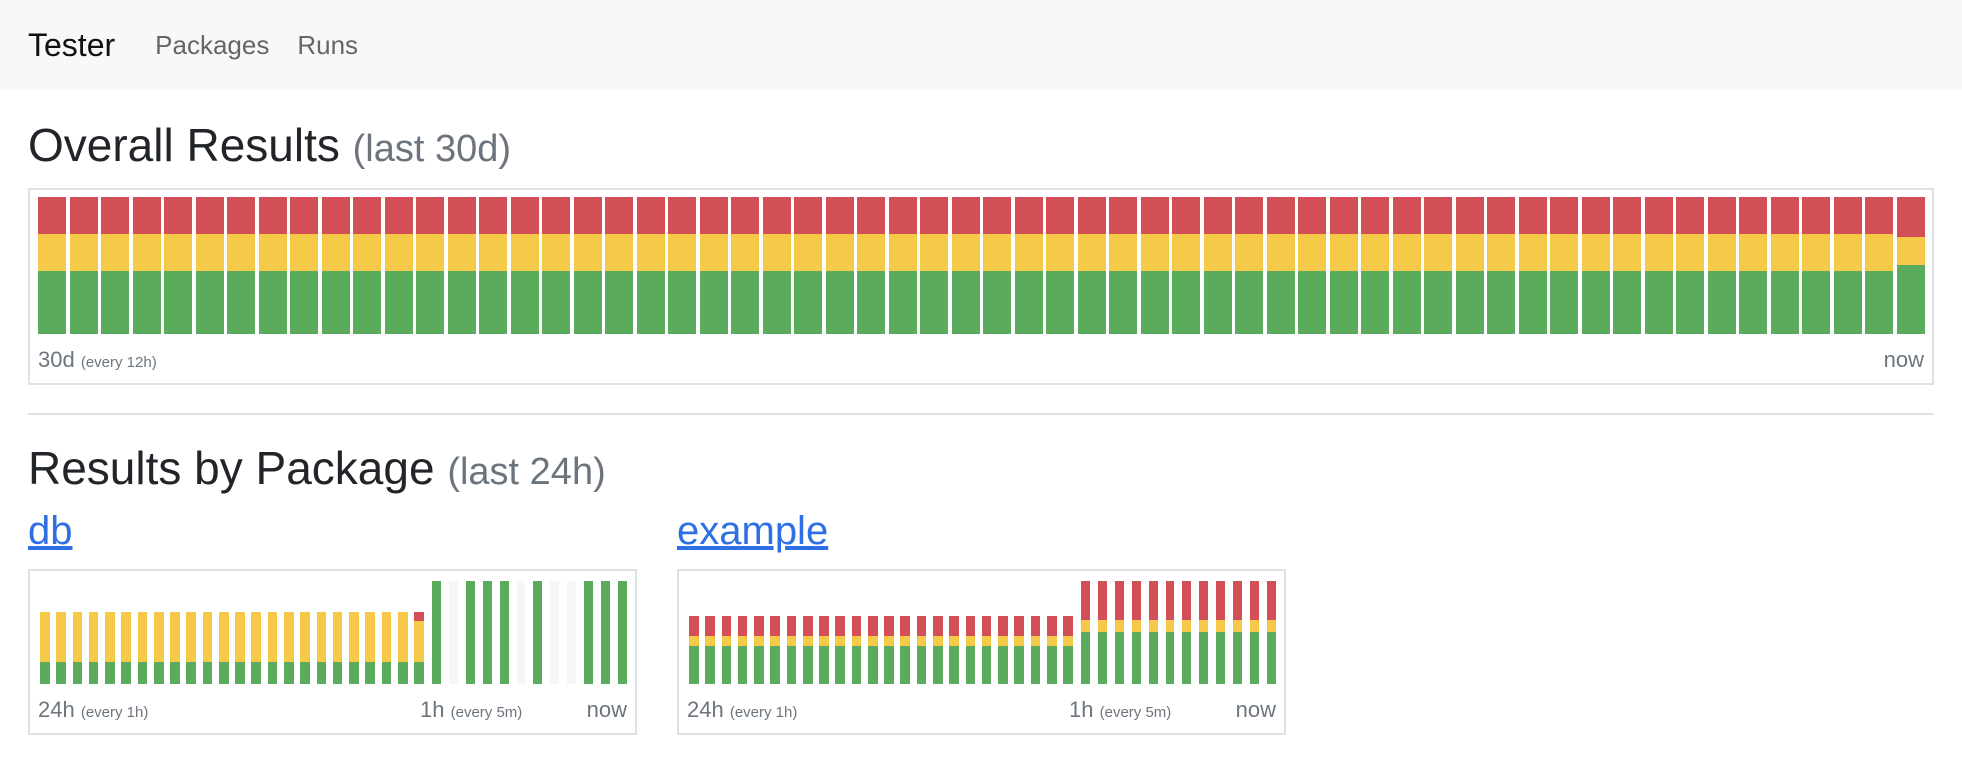 Image resolution: width=1962 pixels, height=777 pixels. What do you see at coordinates (50, 531) in the screenshot?
I see `package-link-db: db` at bounding box center [50, 531].